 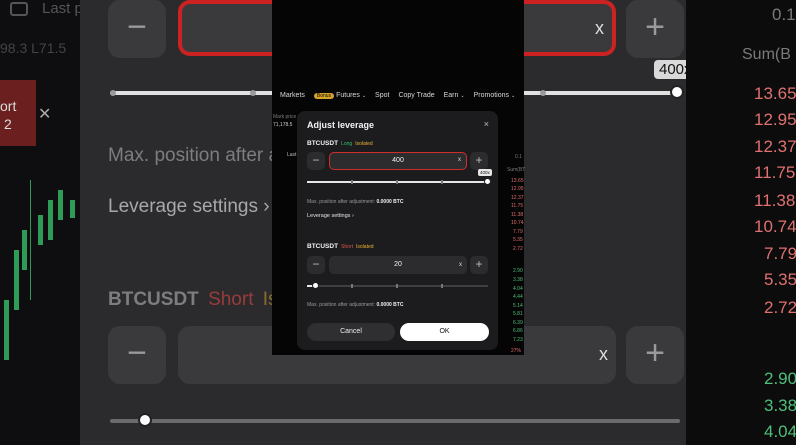 What do you see at coordinates (324, 96) in the screenshot?
I see `futures-badge: Bonus` at bounding box center [324, 96].